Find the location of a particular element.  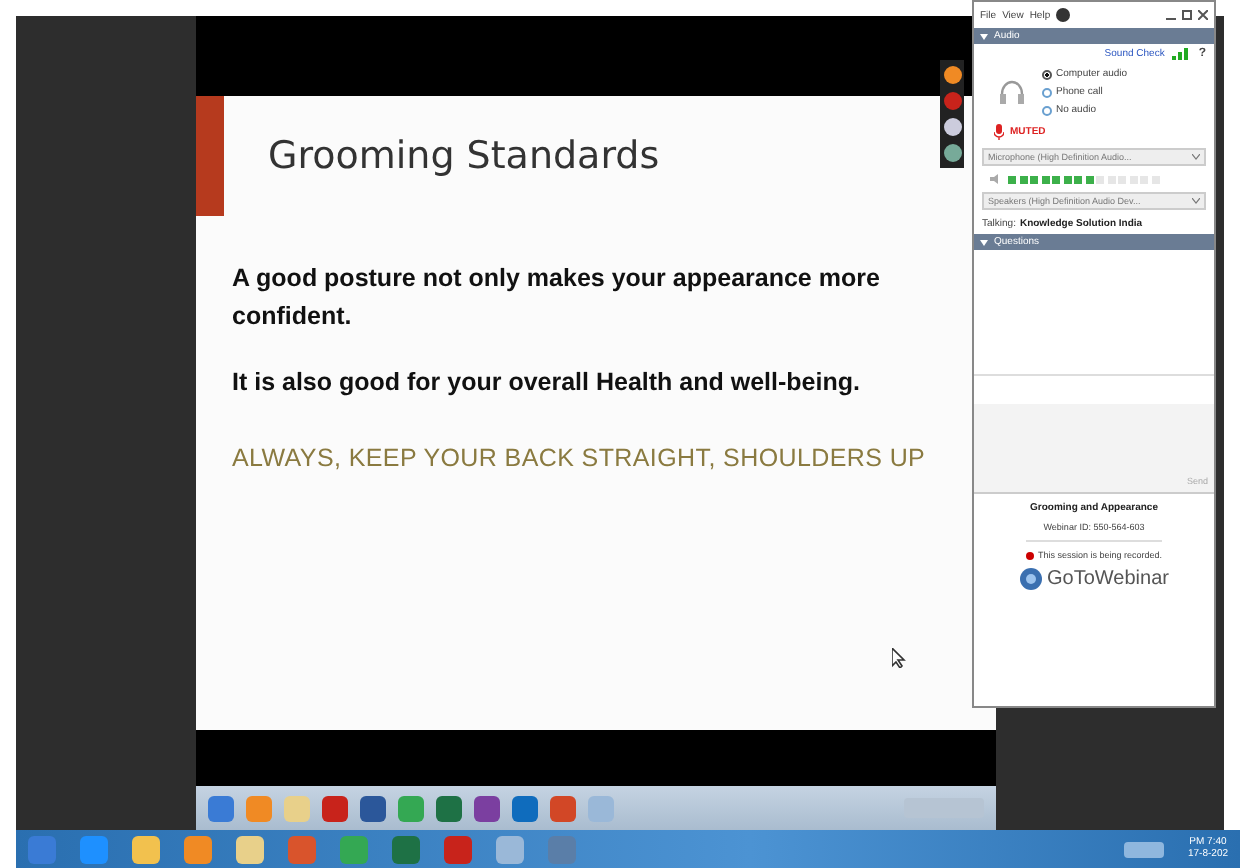

speaker-icon is located at coordinates (996, 179).